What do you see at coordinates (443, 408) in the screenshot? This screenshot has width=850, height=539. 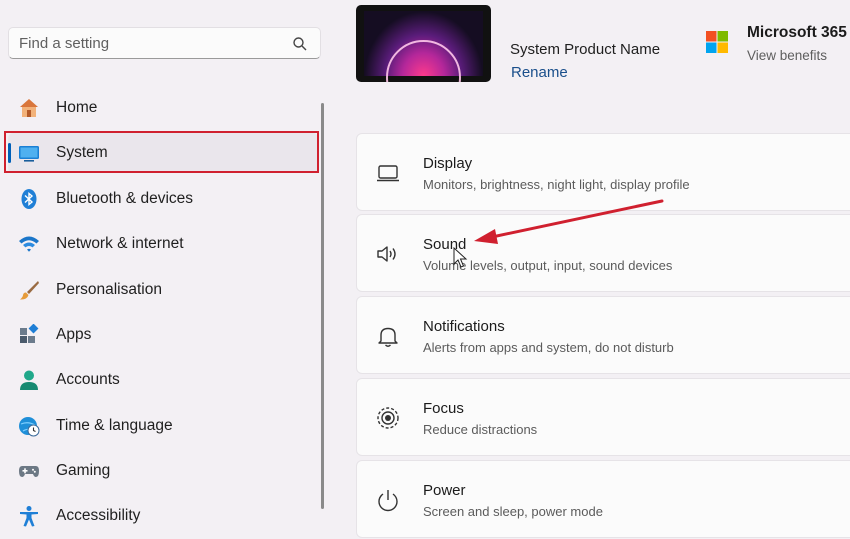 I see `card-title: Focus` at bounding box center [443, 408].